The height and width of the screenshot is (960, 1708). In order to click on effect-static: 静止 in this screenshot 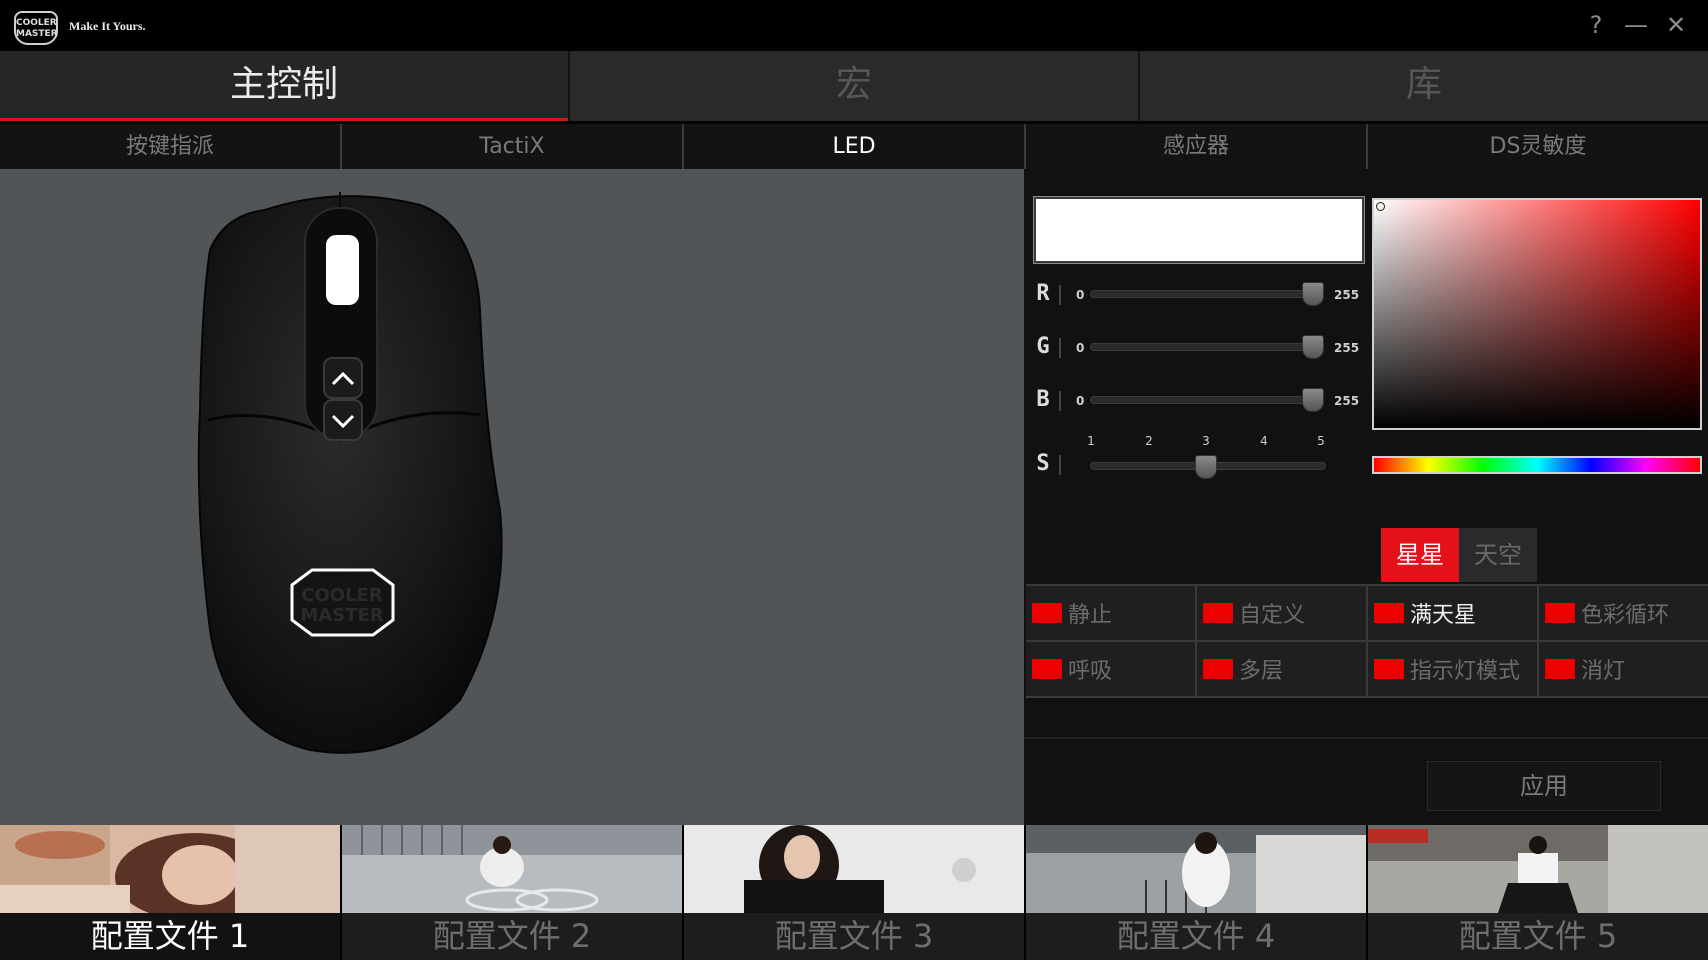, I will do `click(1110, 613)`.